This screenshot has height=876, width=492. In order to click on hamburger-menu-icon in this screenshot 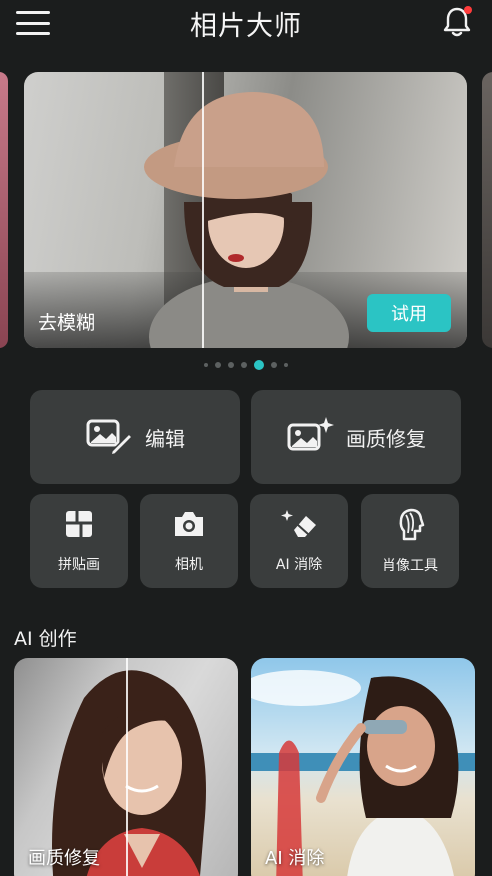, I will do `click(33, 23)`.